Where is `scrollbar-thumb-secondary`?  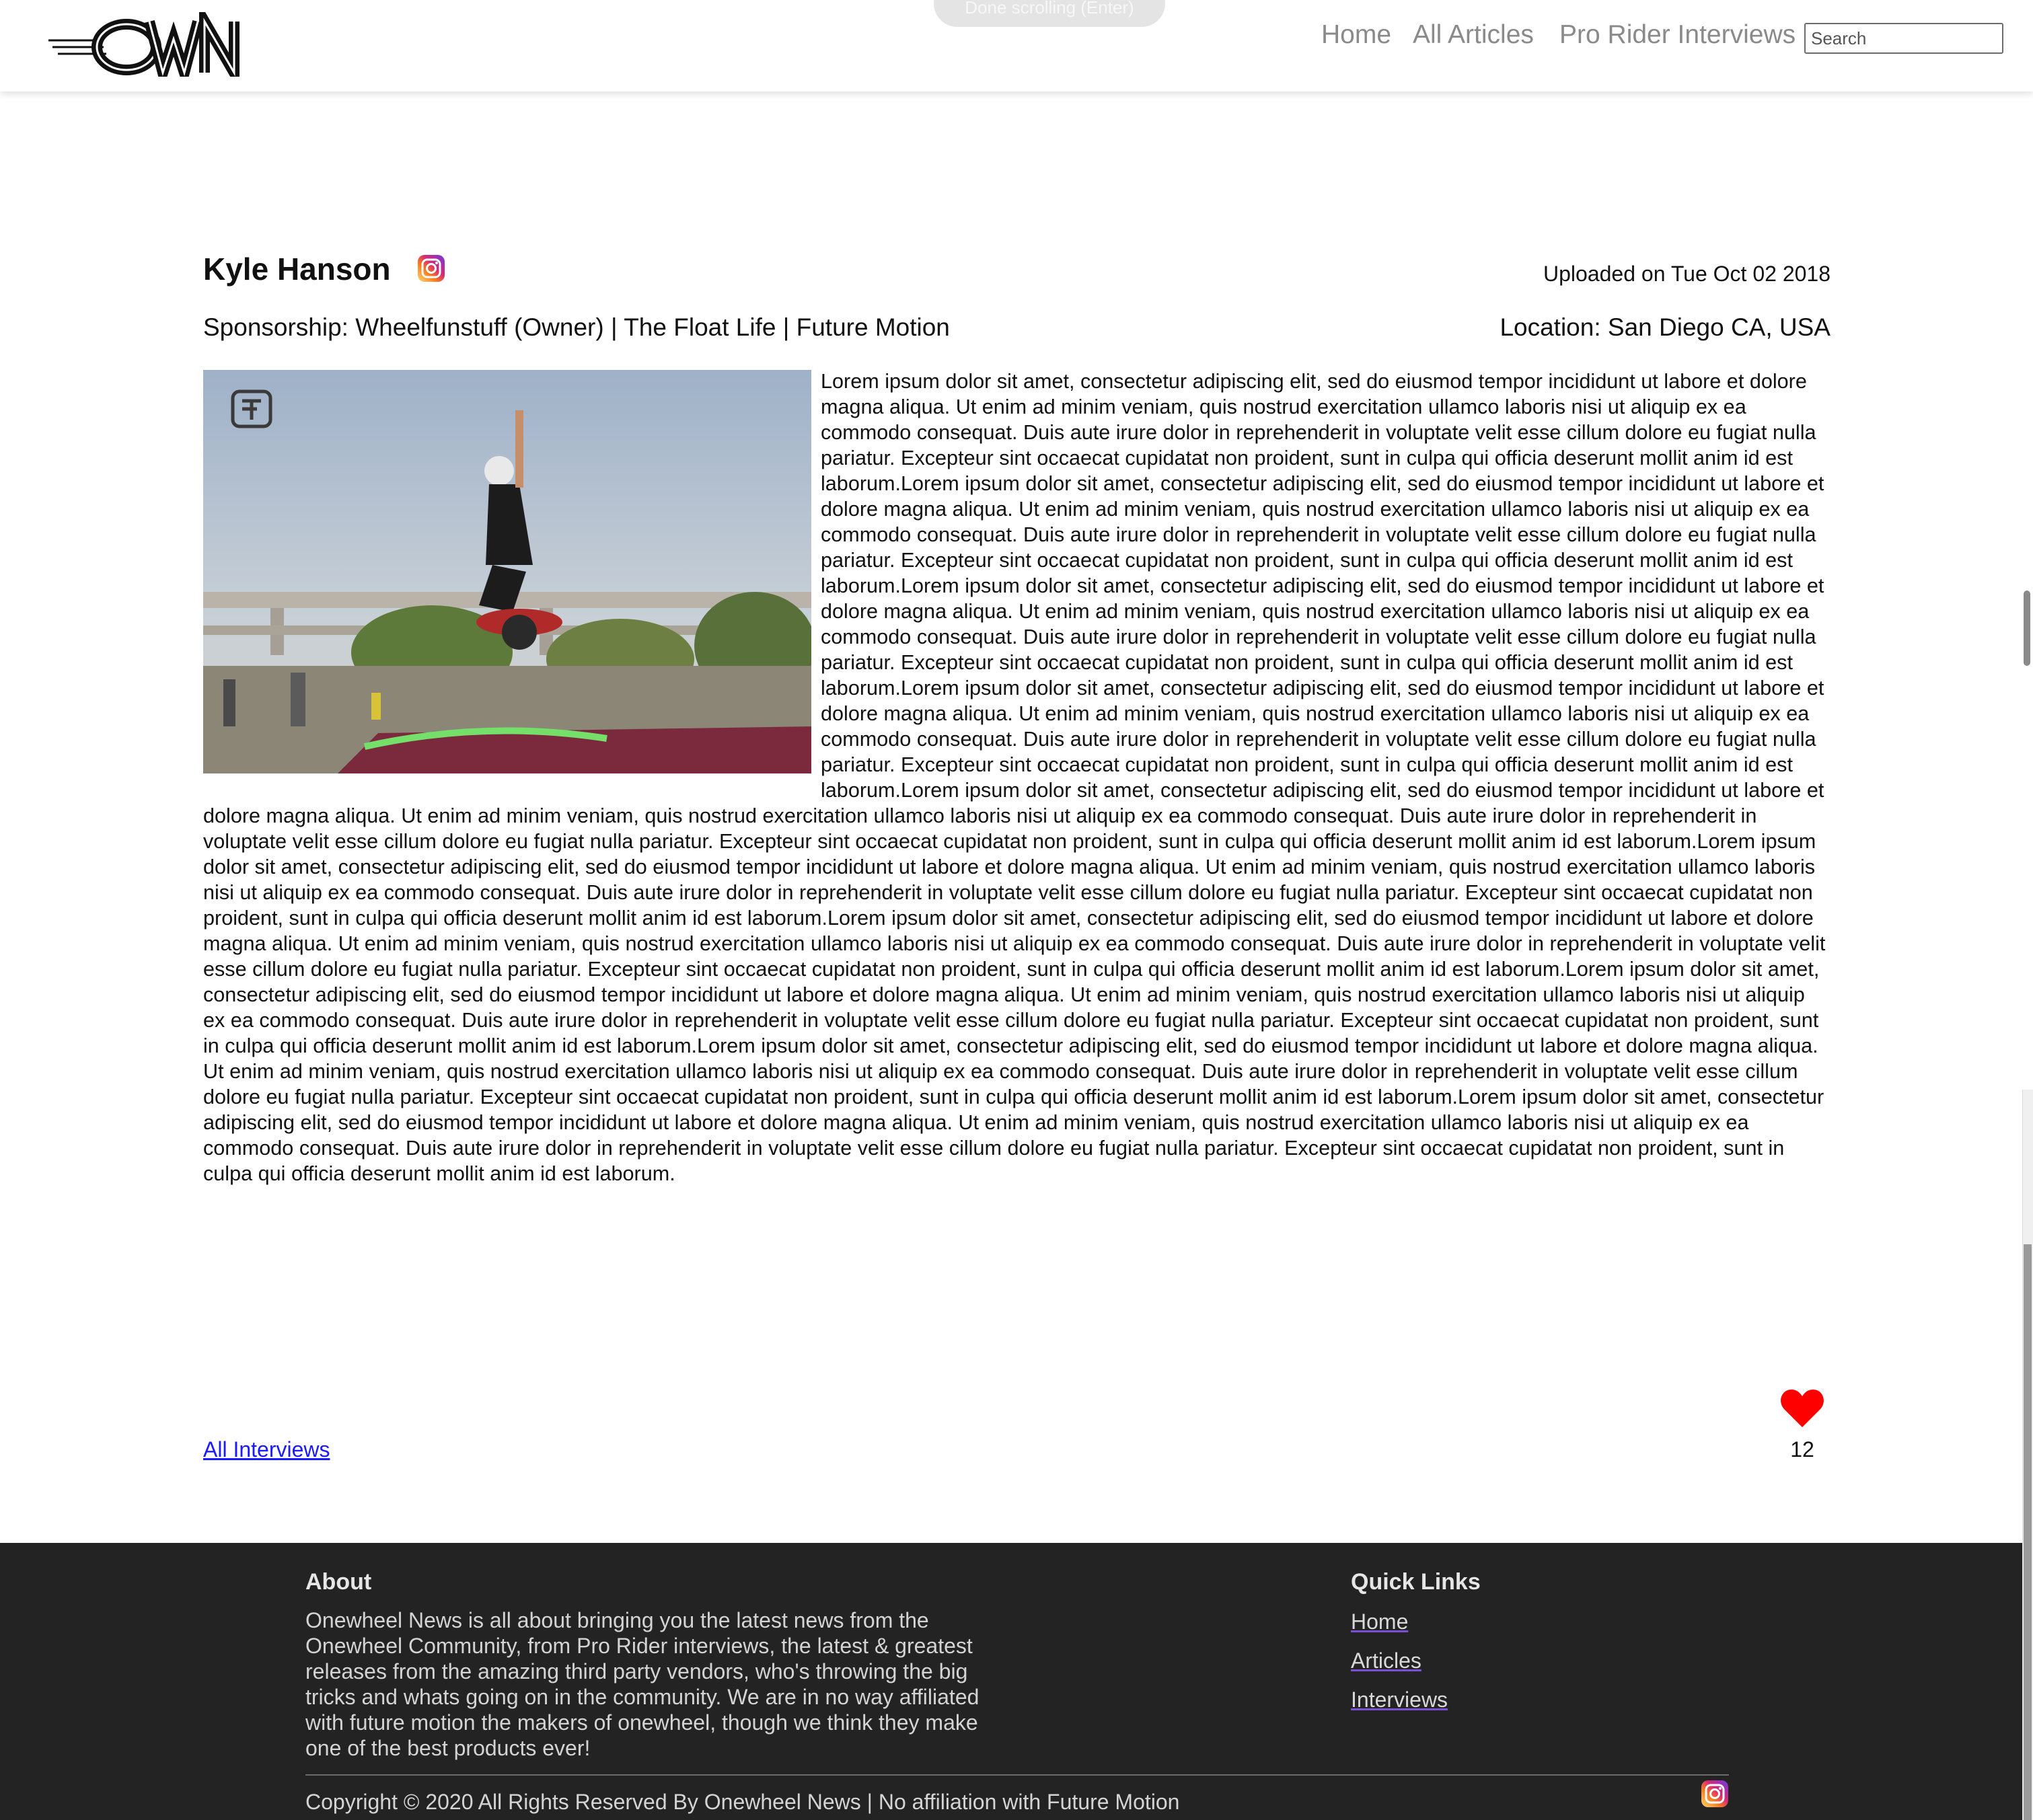
scrollbar-thumb-secondary is located at coordinates (2028, 1532).